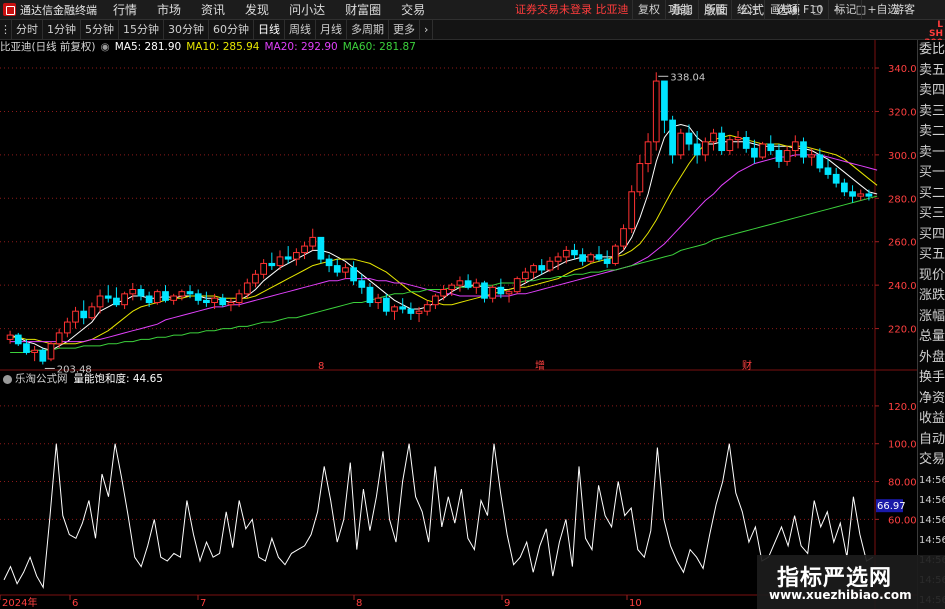 The width and height of the screenshot is (945, 609). I want to click on tool-fuquan: 复权, so click(648, 10).